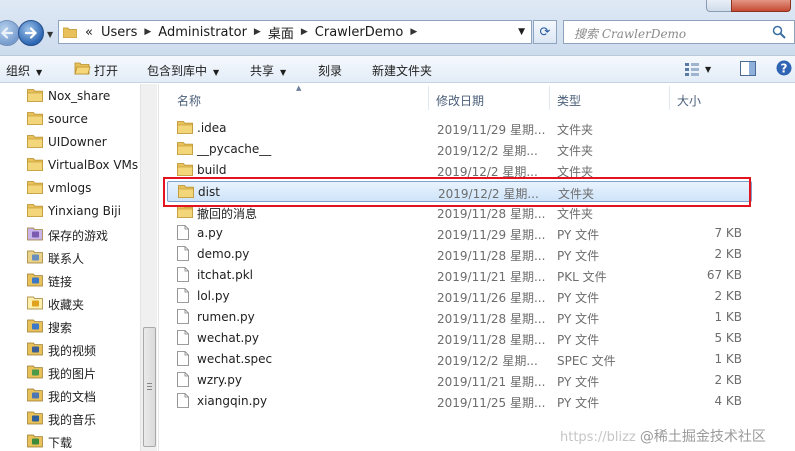 Image resolution: width=795 pixels, height=451 pixels. I want to click on file-name: xiangqin.py, so click(232, 401).